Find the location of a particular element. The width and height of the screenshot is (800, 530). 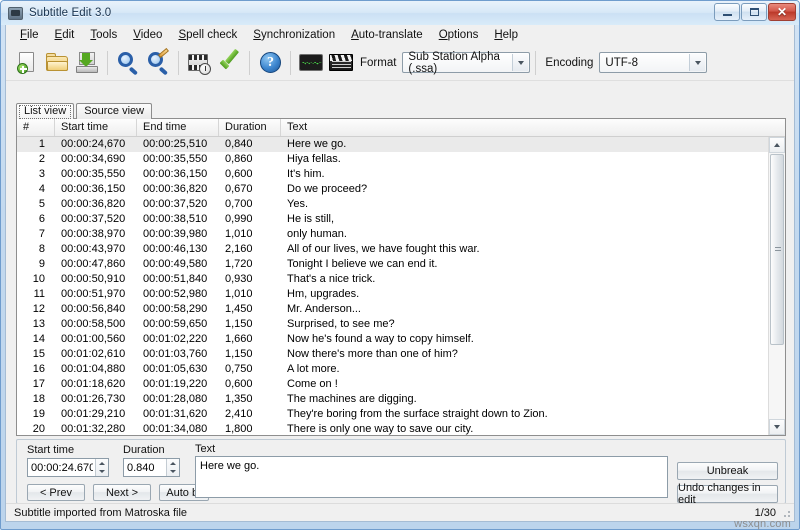

duration-stepper is located at coordinates (172, 467).